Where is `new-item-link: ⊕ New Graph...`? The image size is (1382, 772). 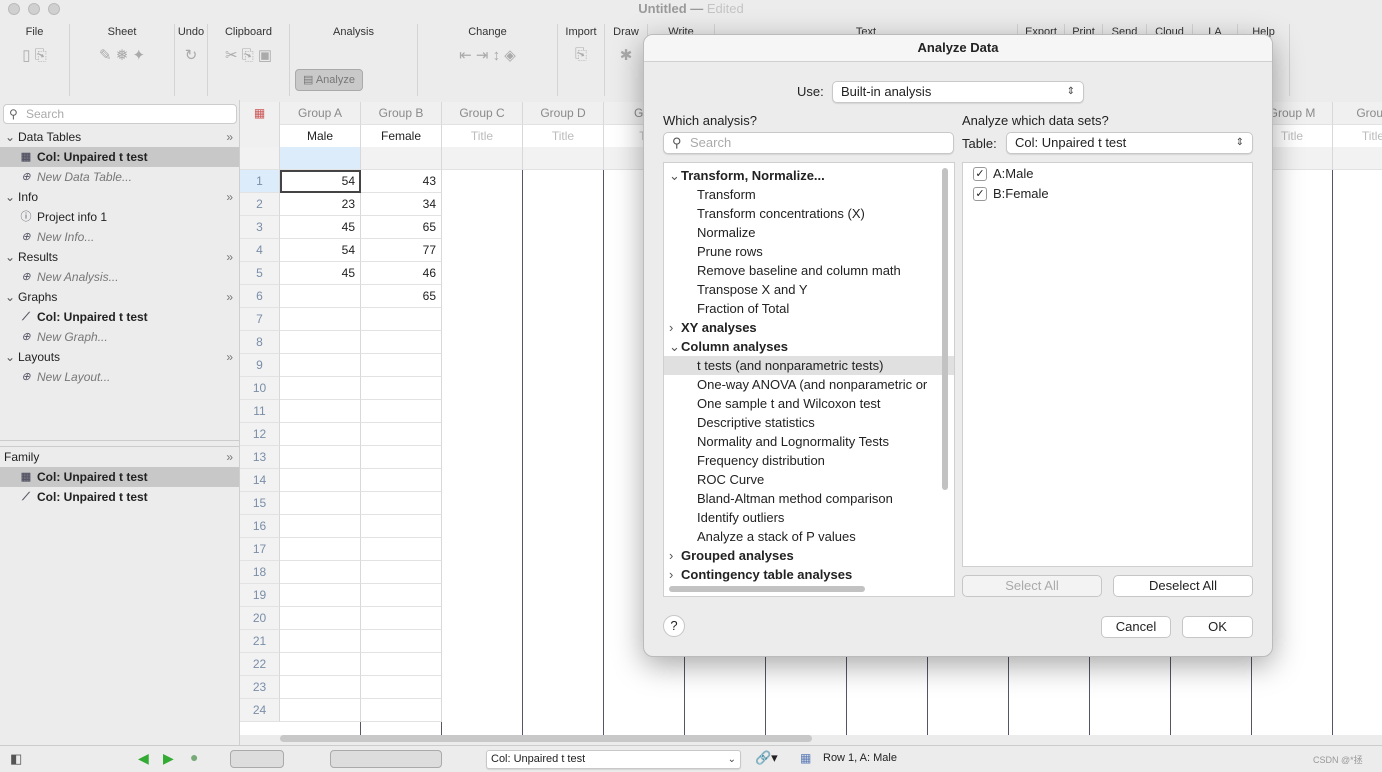
new-item-link: ⊕ New Graph... is located at coordinates (119, 337).